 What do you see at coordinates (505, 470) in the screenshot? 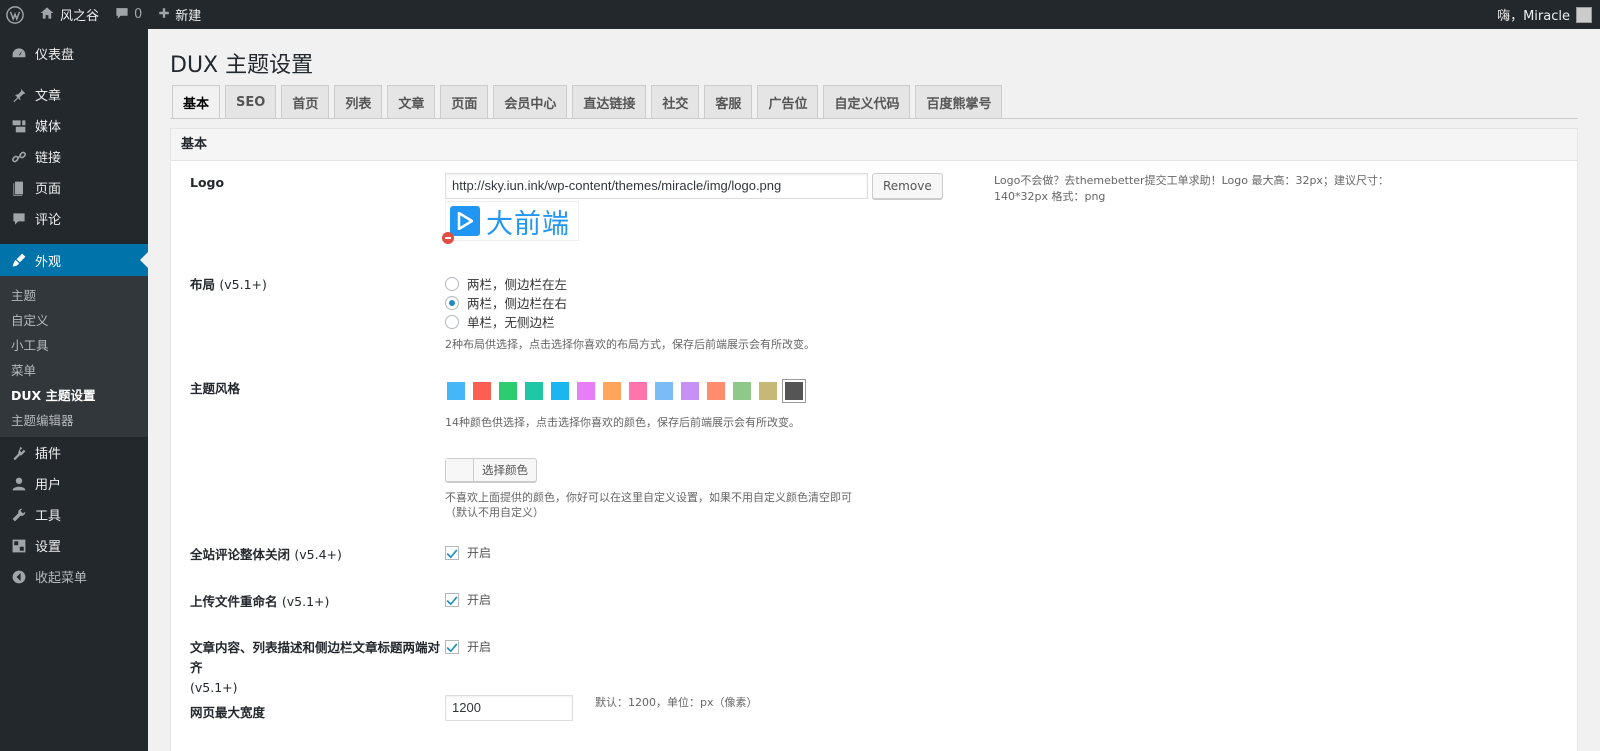
I see `color-picker-label: 选择颜色` at bounding box center [505, 470].